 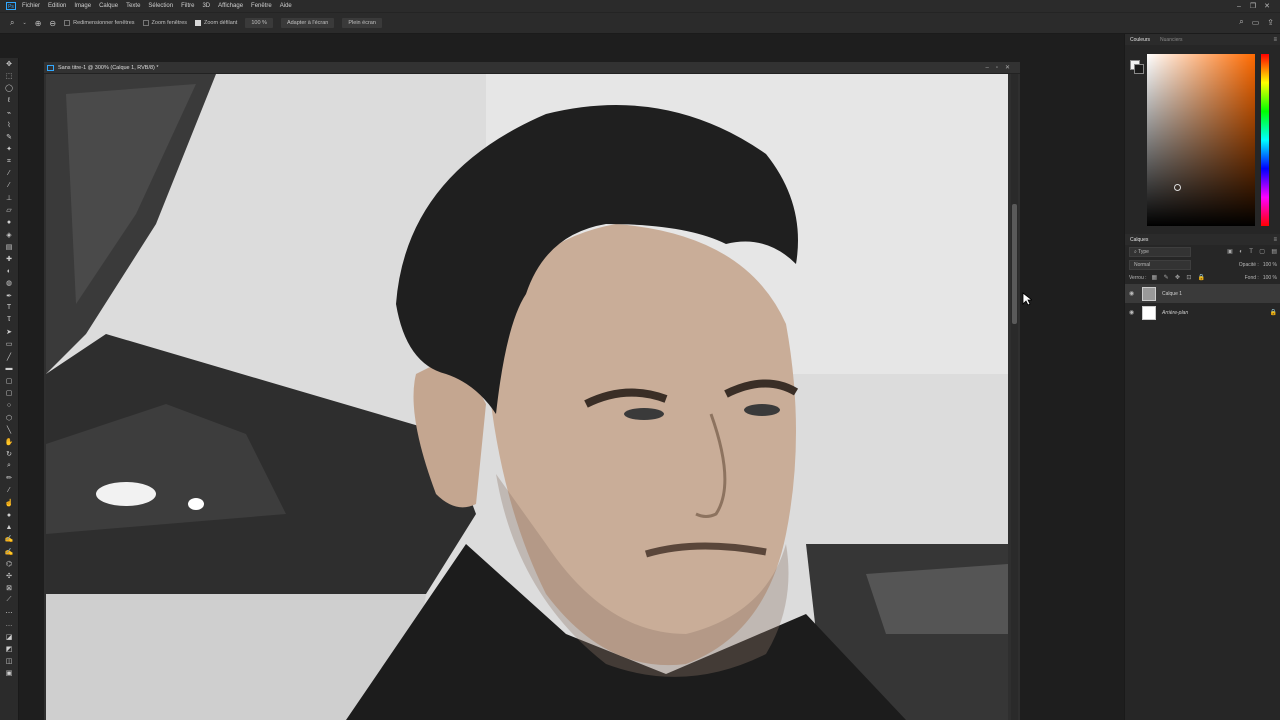 I want to click on zoom-value-field: 100 %, so click(x=259, y=23).